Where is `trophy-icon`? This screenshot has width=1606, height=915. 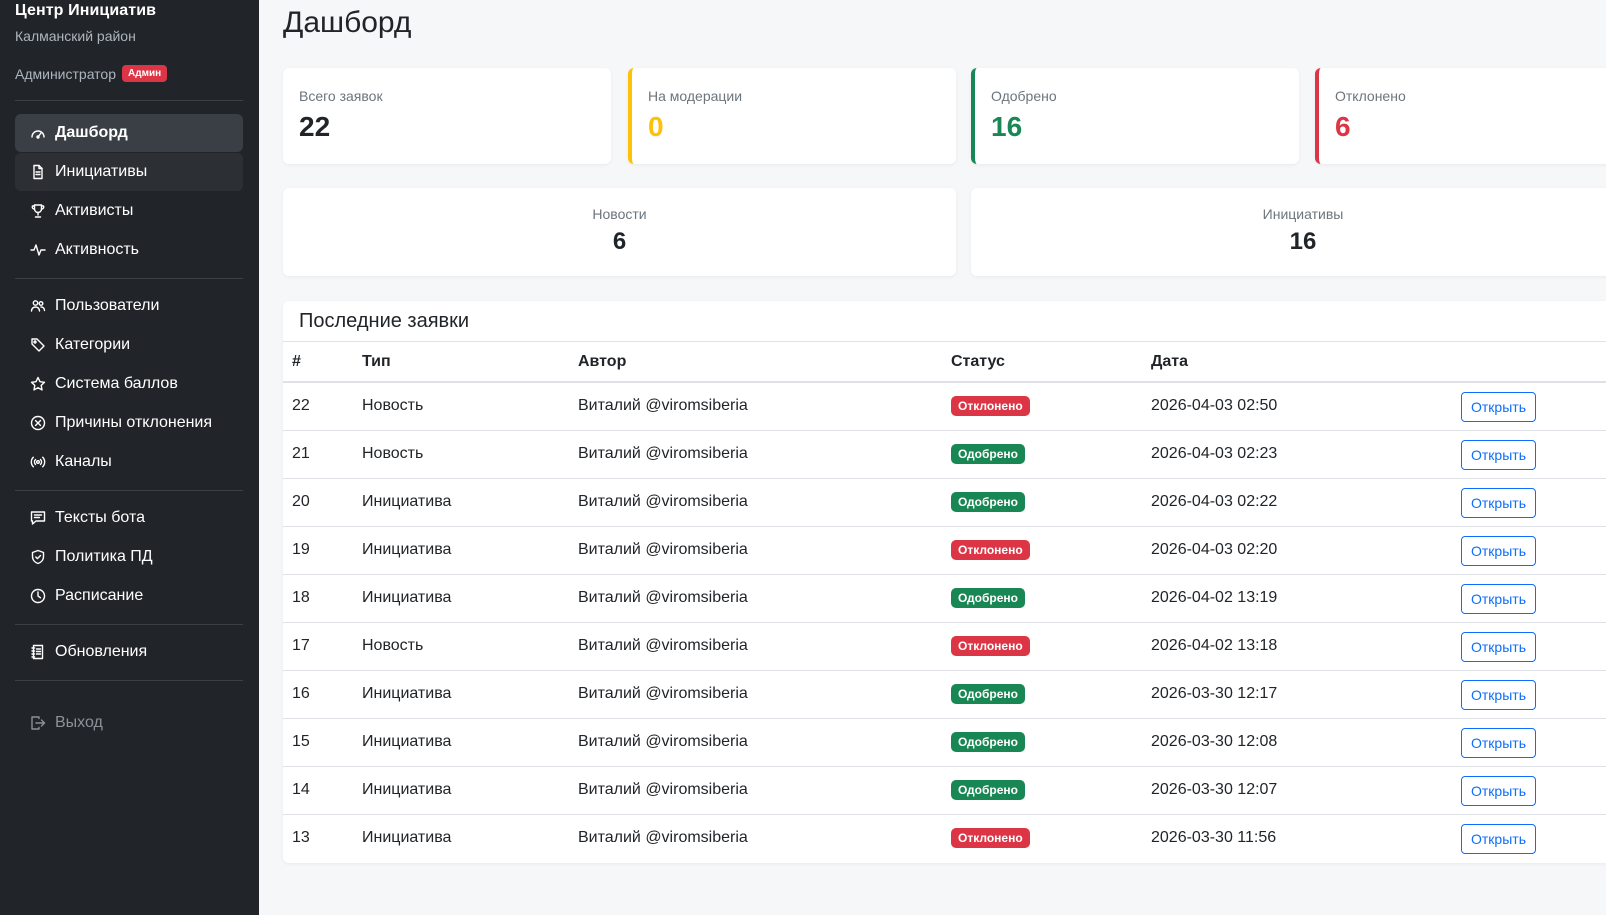 trophy-icon is located at coordinates (38, 211).